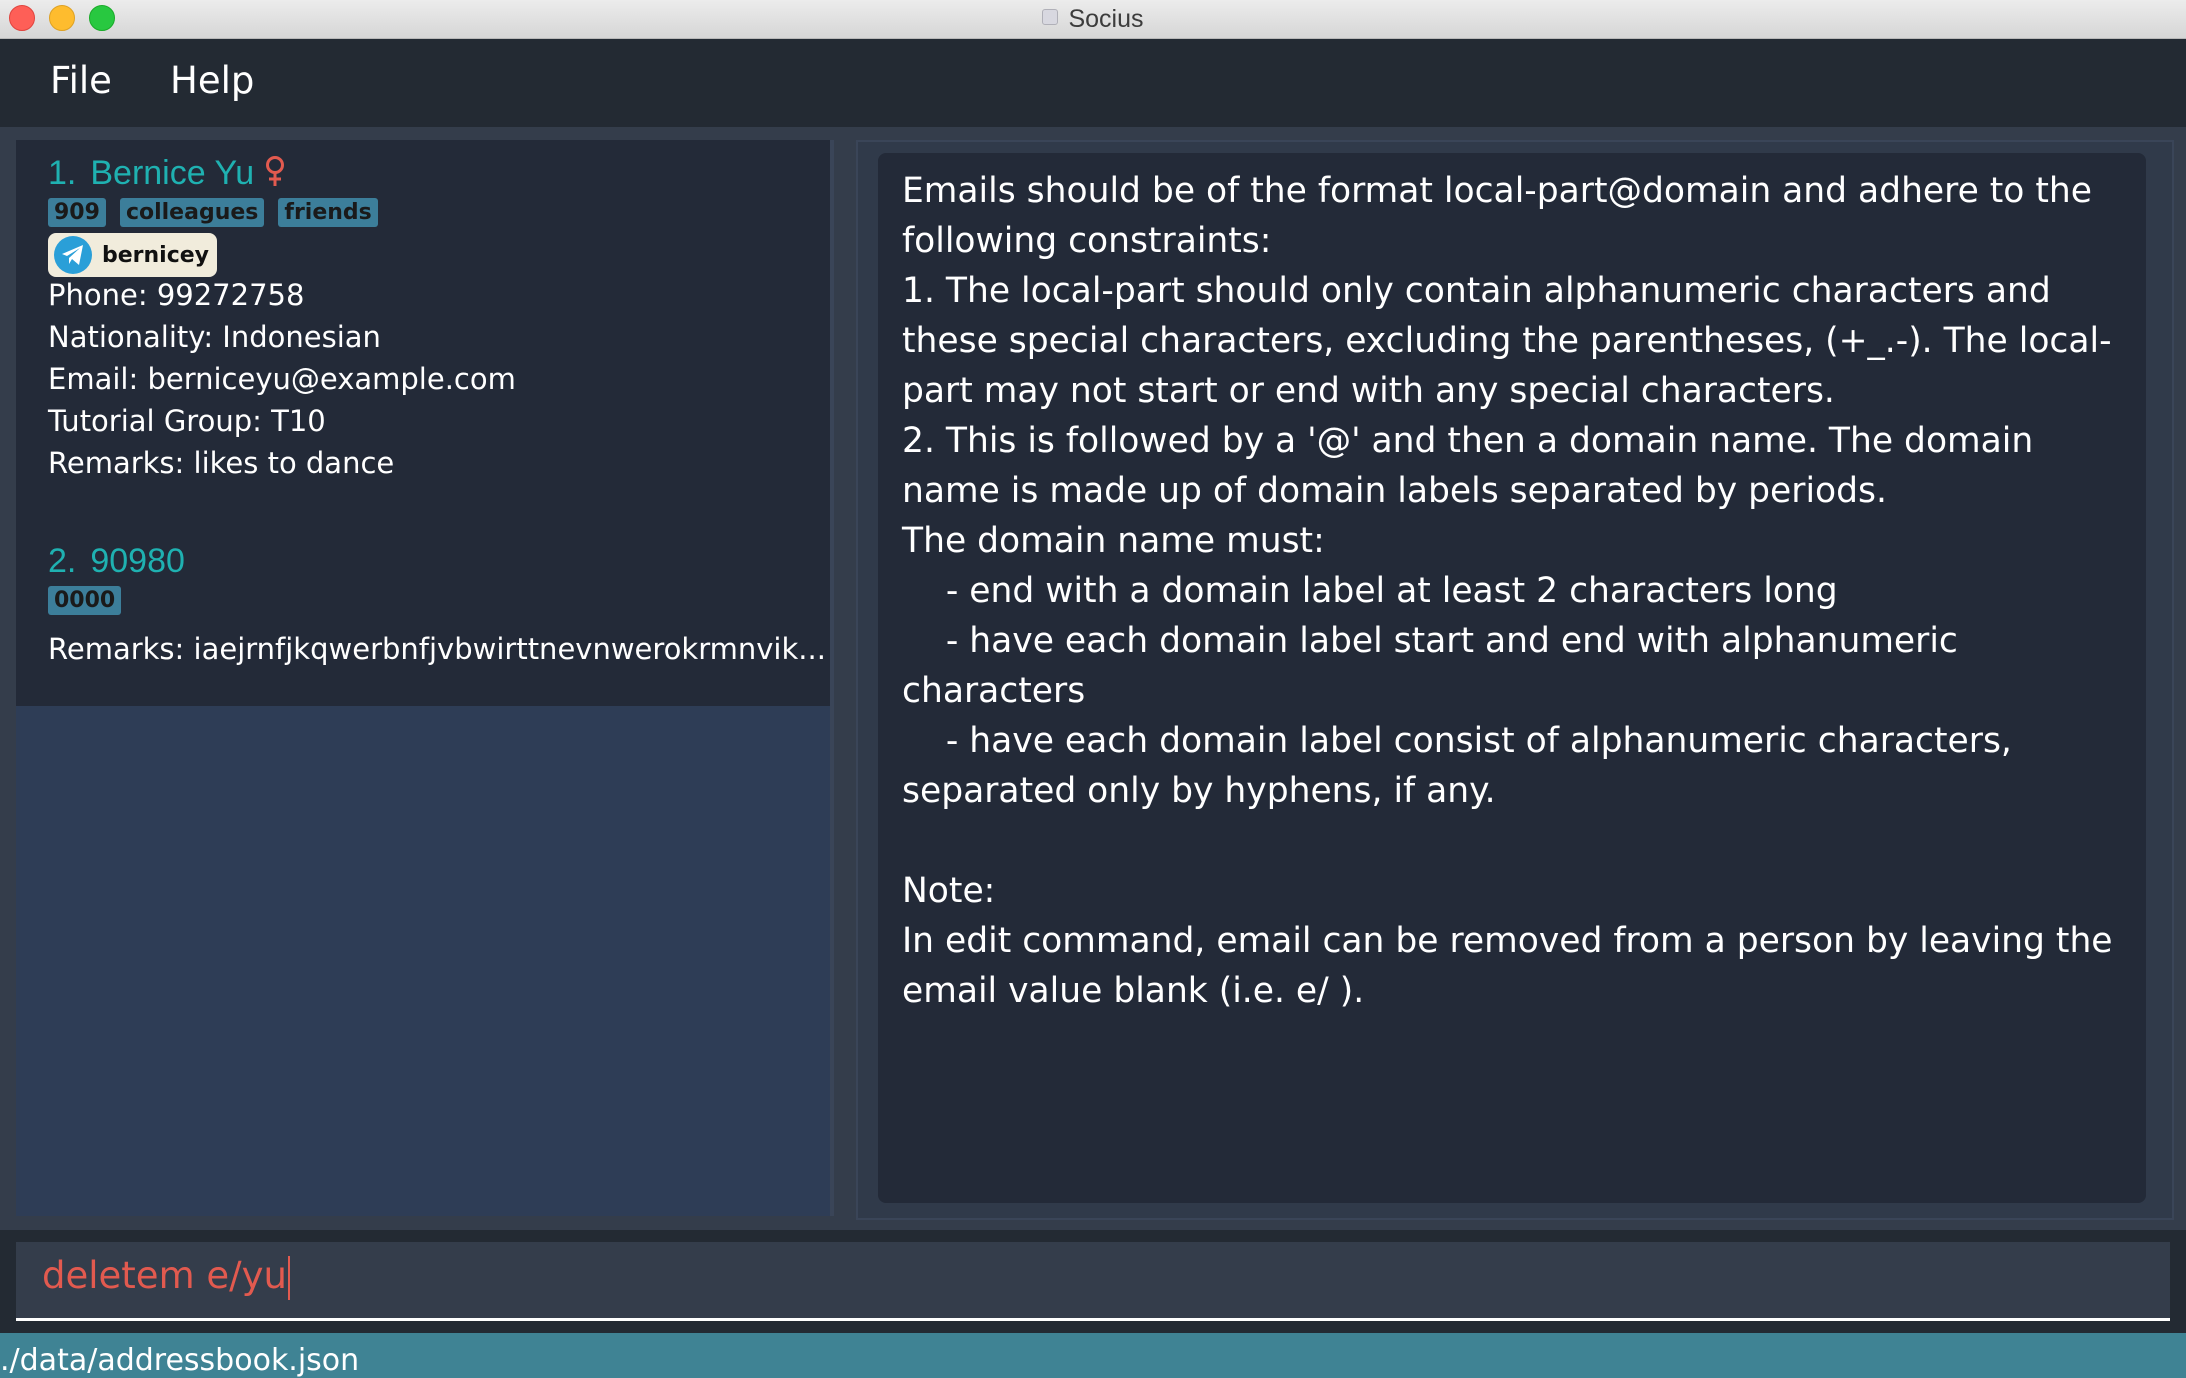 This screenshot has height=1378, width=2186. What do you see at coordinates (214, 337) in the screenshot?
I see `person-nationality: Nationality: Indonesian` at bounding box center [214, 337].